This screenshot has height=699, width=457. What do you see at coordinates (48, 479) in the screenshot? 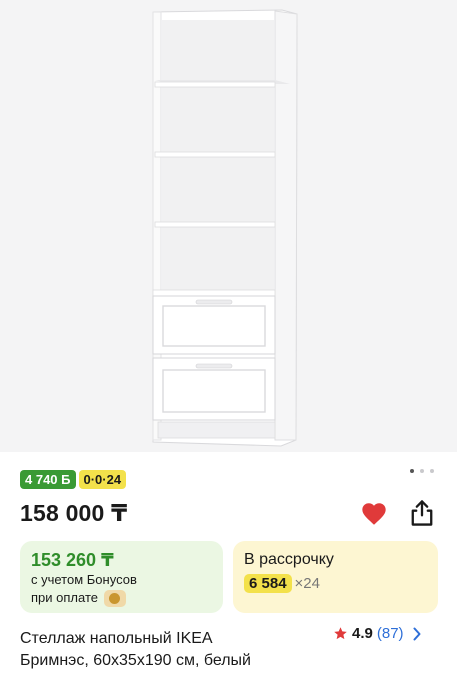
I see `bonus-badge: 4 740 Б` at bounding box center [48, 479].